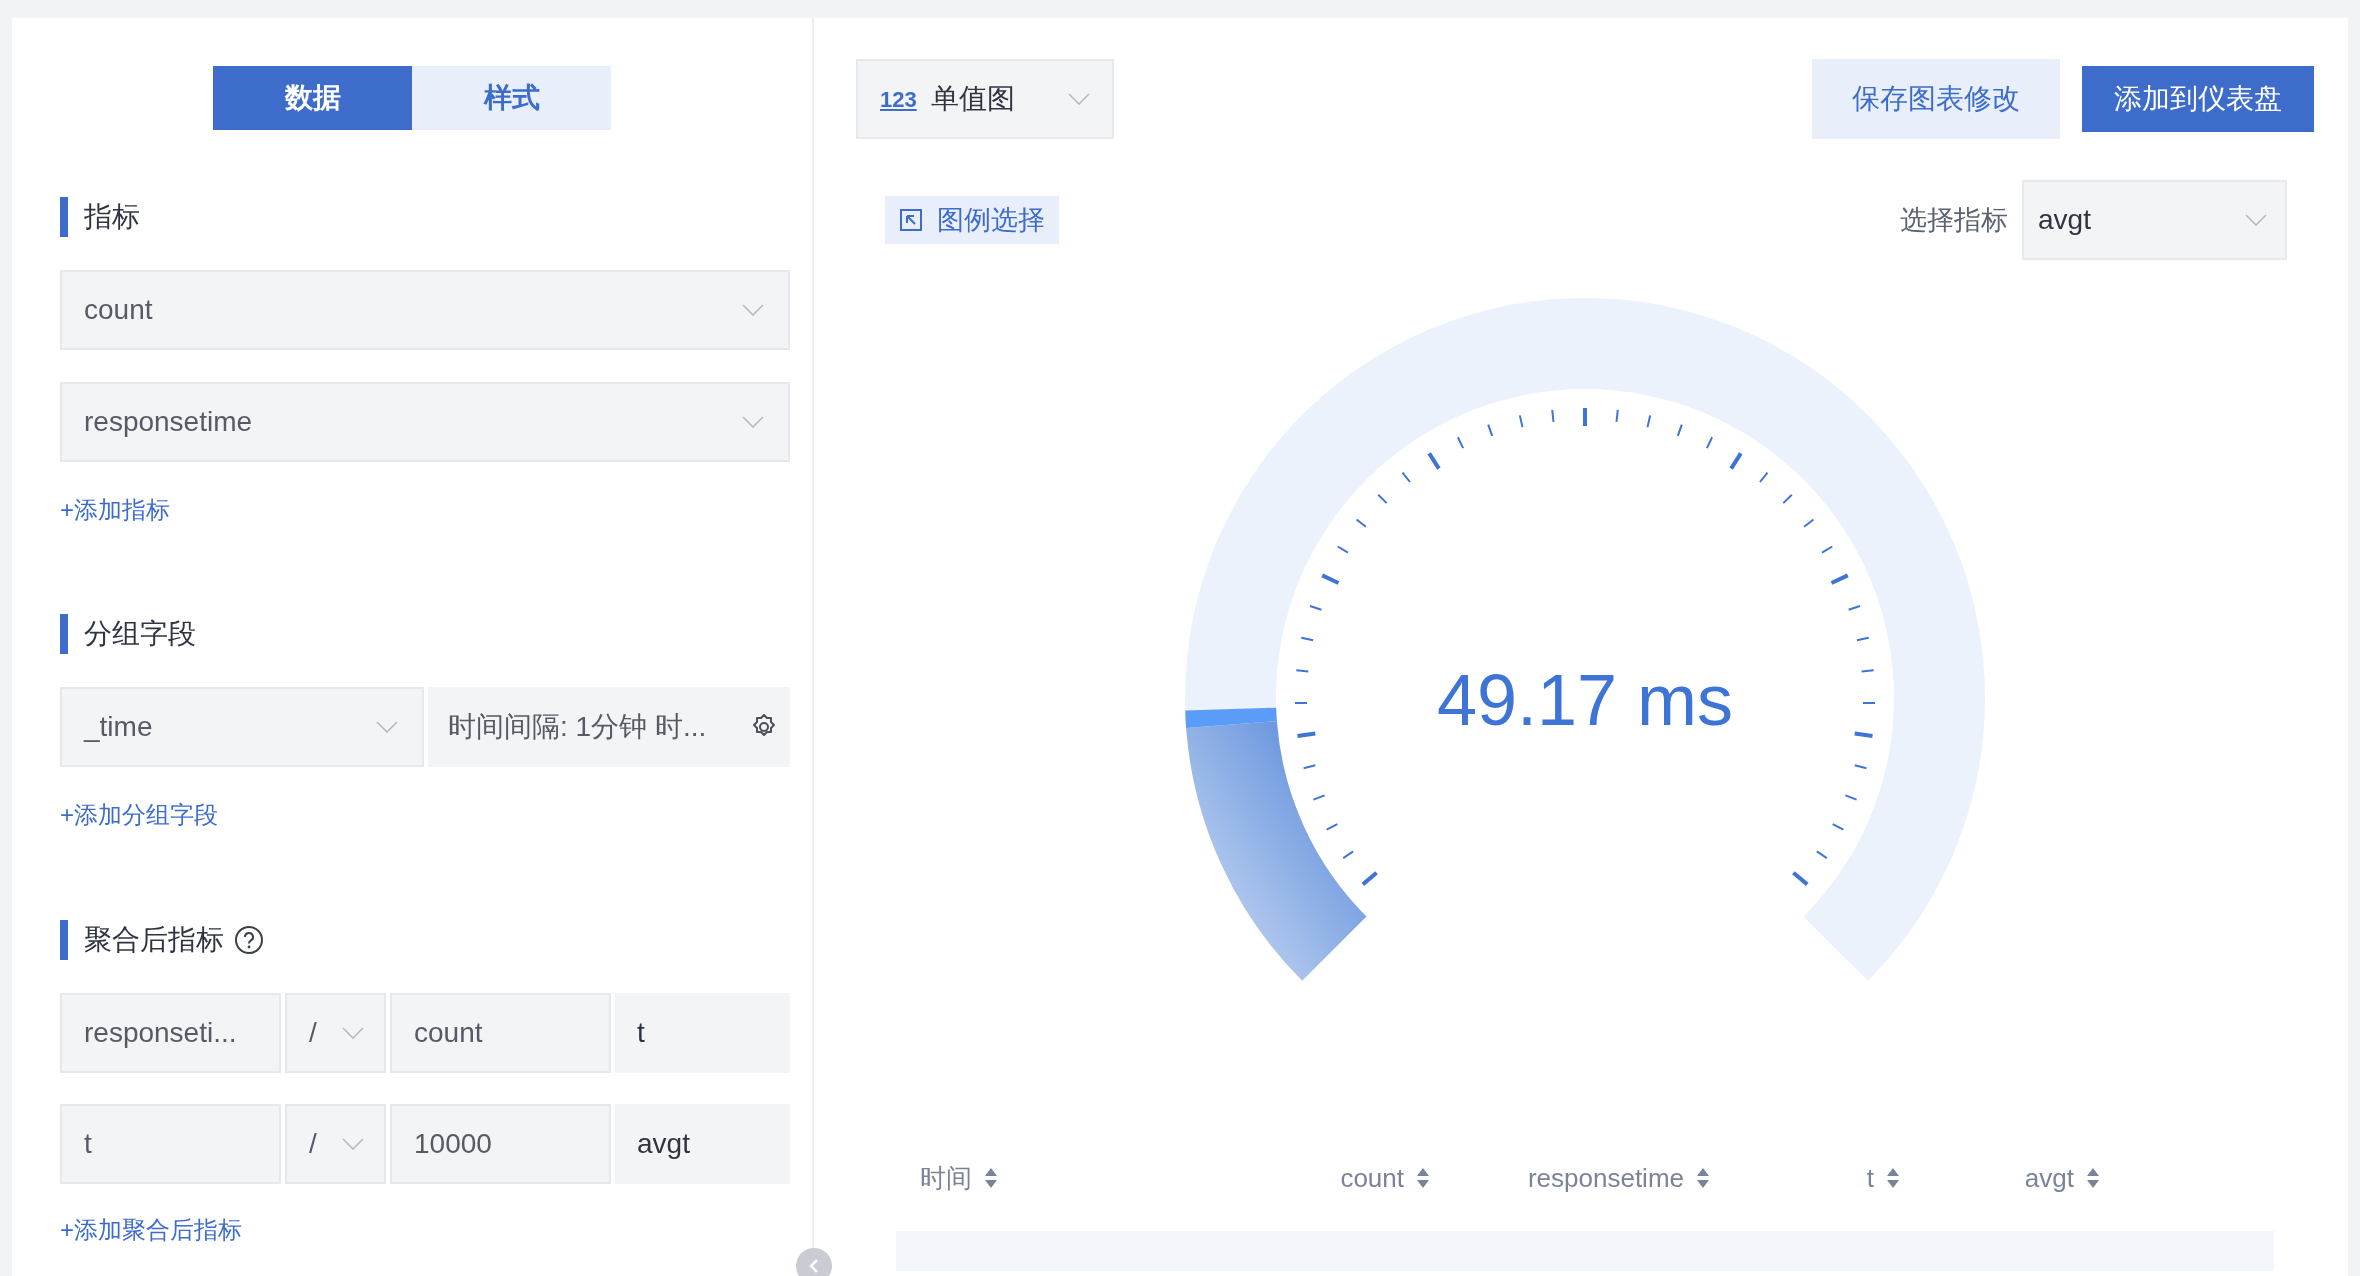 The image size is (2360, 1276). I want to click on column-header: responsetime, so click(1605, 1178).